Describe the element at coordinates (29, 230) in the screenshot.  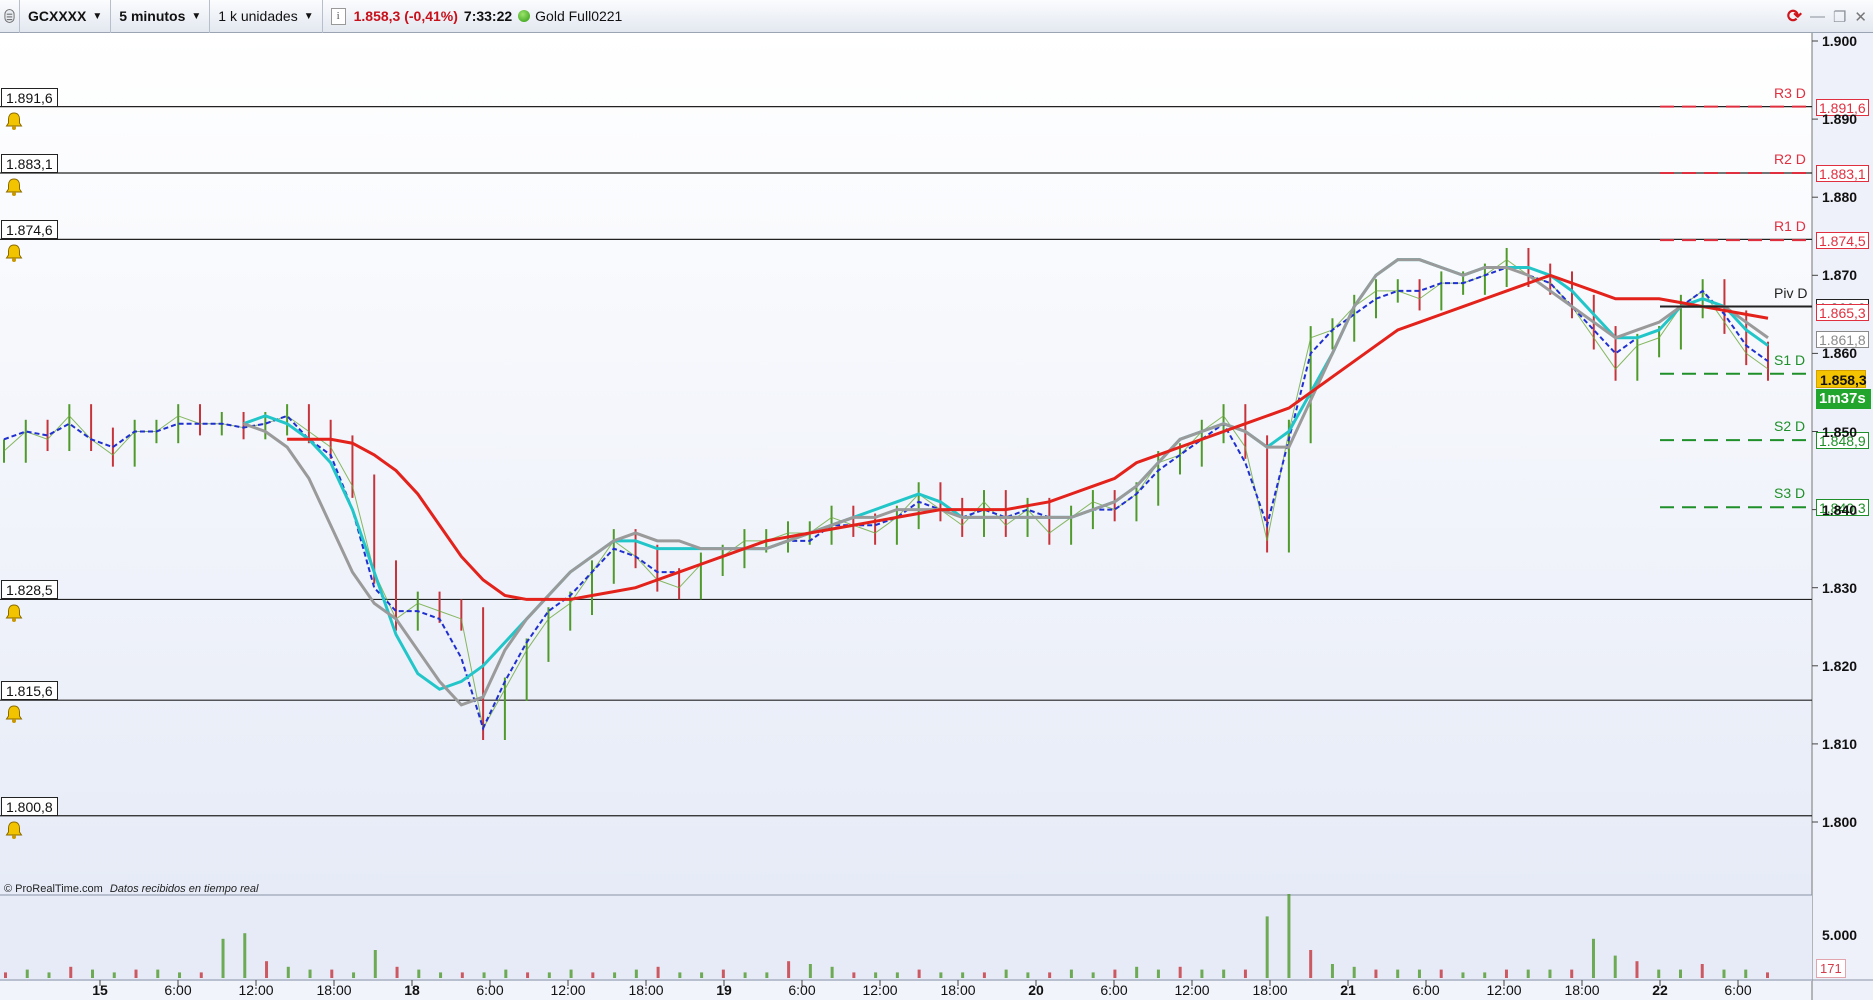
I see `level-label: 1.874,6` at that location.